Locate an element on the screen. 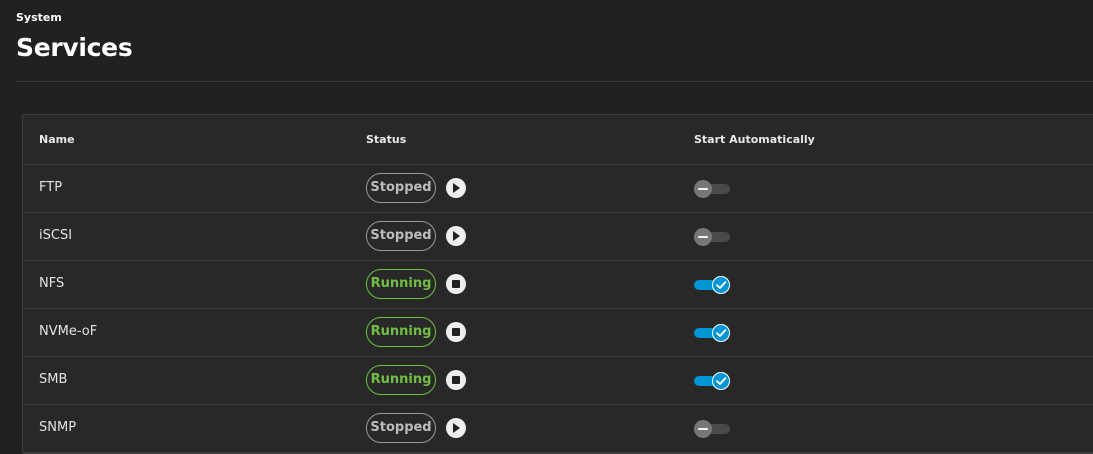 This screenshot has height=454, width=1093. column-header-status: Status is located at coordinates (386, 139).